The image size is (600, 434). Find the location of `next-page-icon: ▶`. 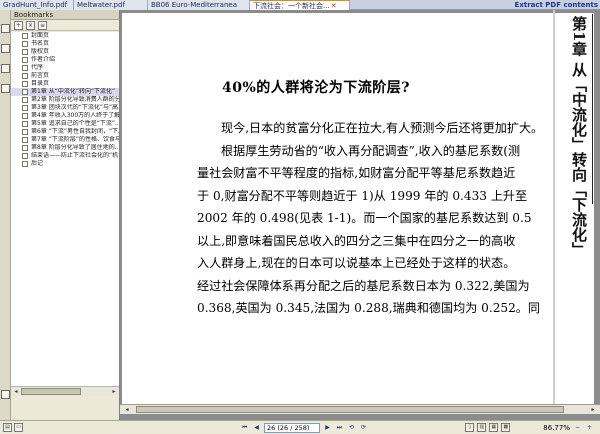

next-page-icon: ▶ is located at coordinates (327, 427).